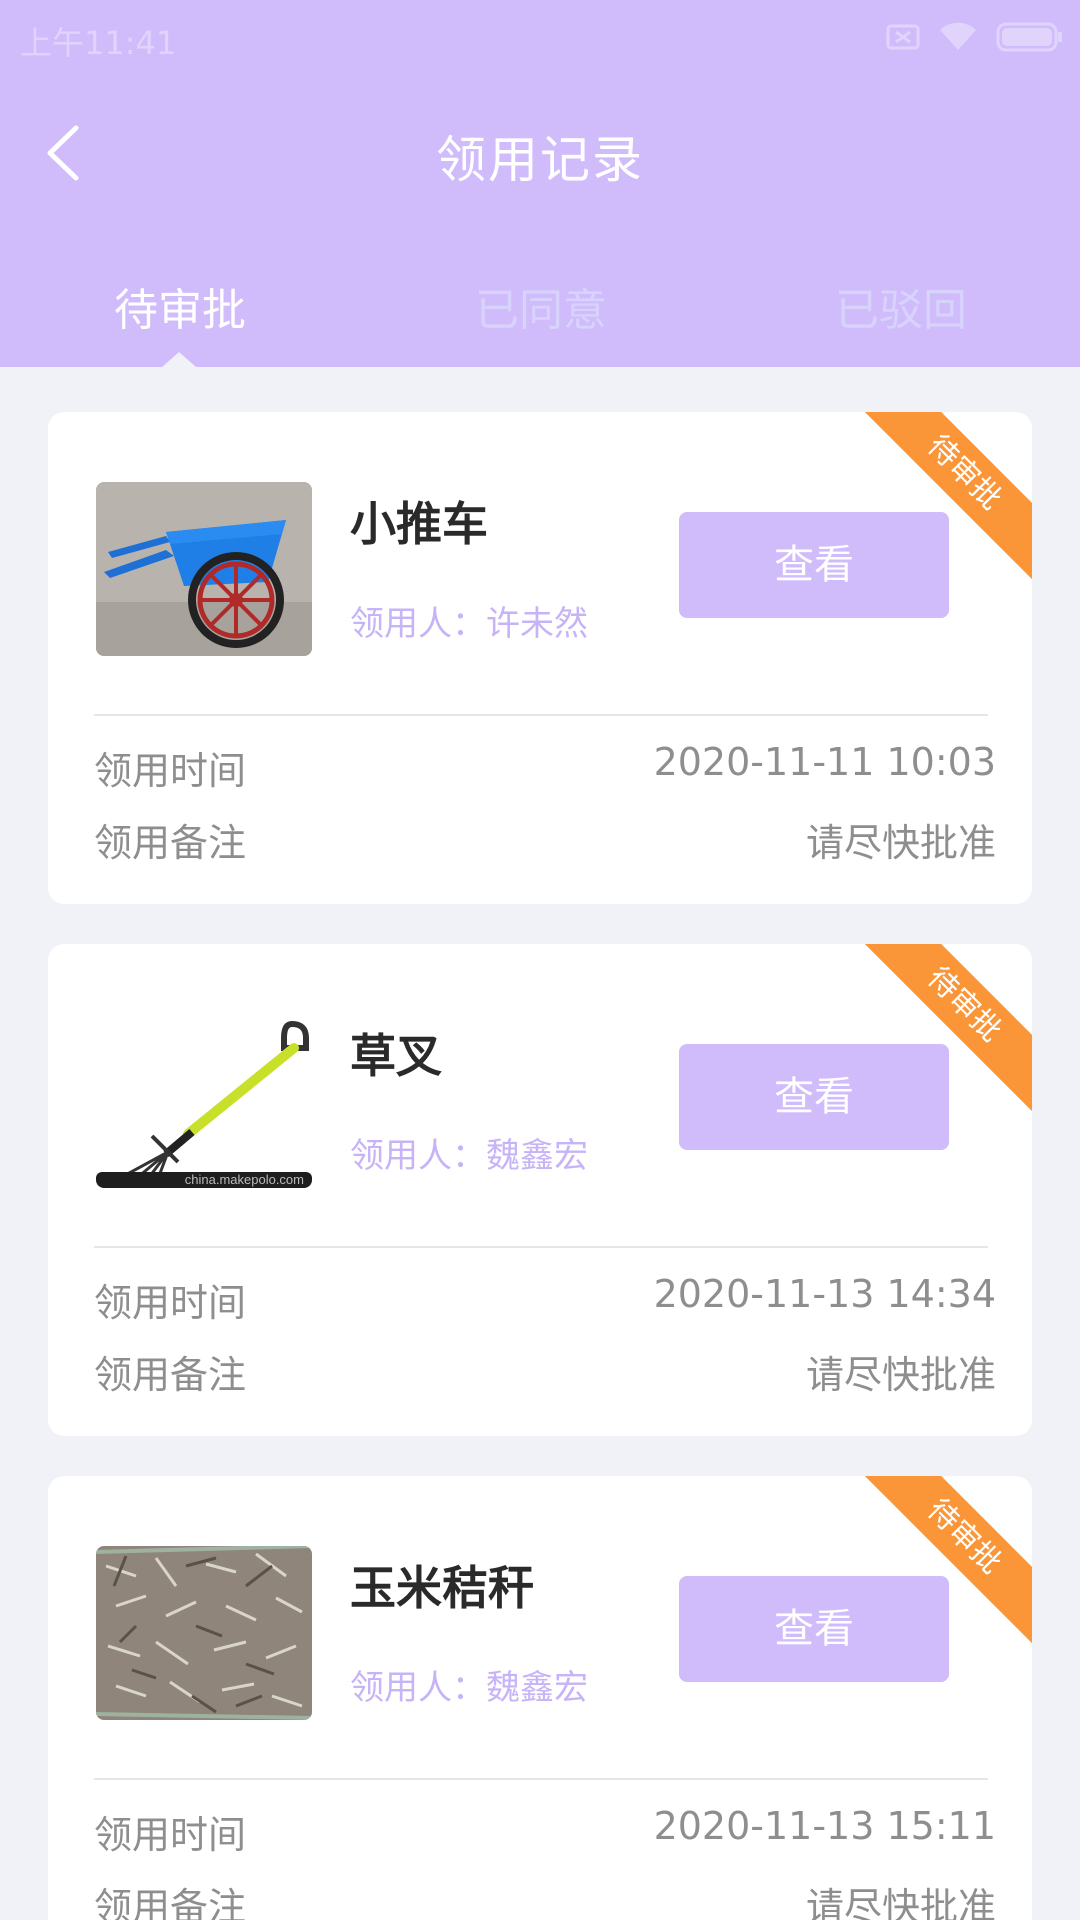 This screenshot has width=1080, height=1920. I want to click on tab-active-indicator, so click(179, 359).